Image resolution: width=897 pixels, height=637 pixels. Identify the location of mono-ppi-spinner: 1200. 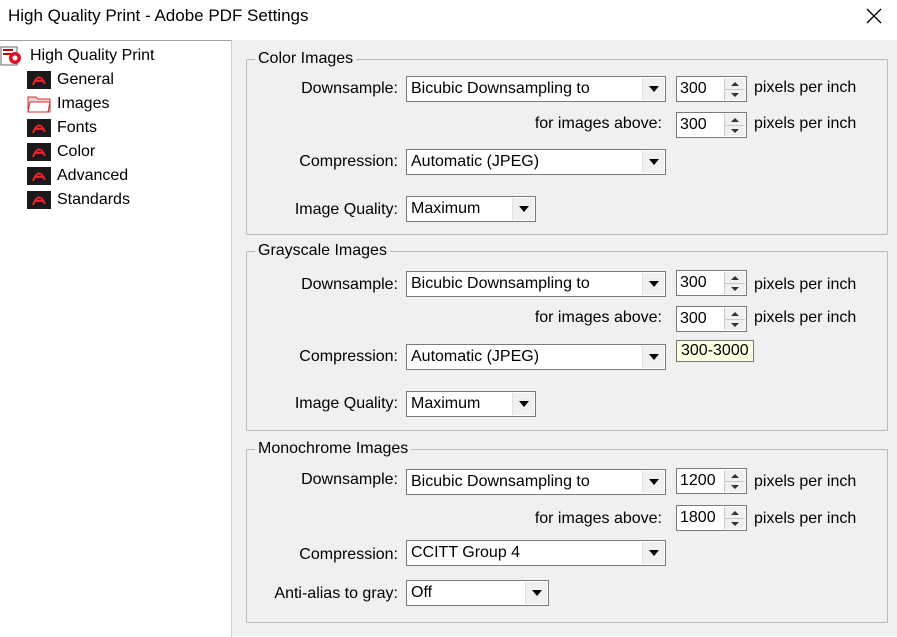
(711, 481).